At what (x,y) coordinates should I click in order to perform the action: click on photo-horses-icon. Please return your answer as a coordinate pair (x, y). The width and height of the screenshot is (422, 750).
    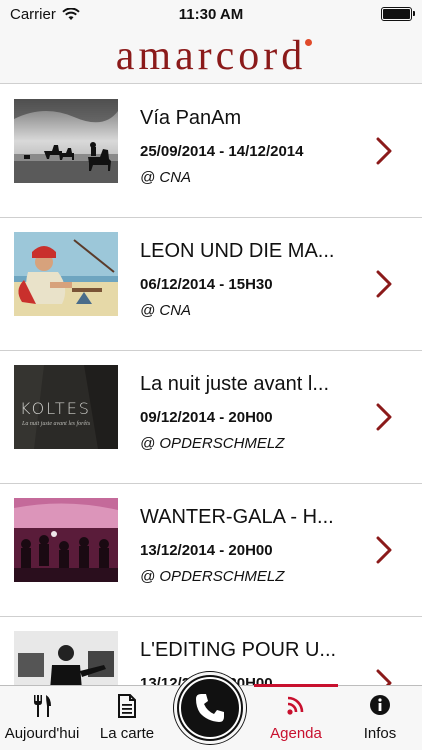
    Looking at the image, I should click on (66, 141).